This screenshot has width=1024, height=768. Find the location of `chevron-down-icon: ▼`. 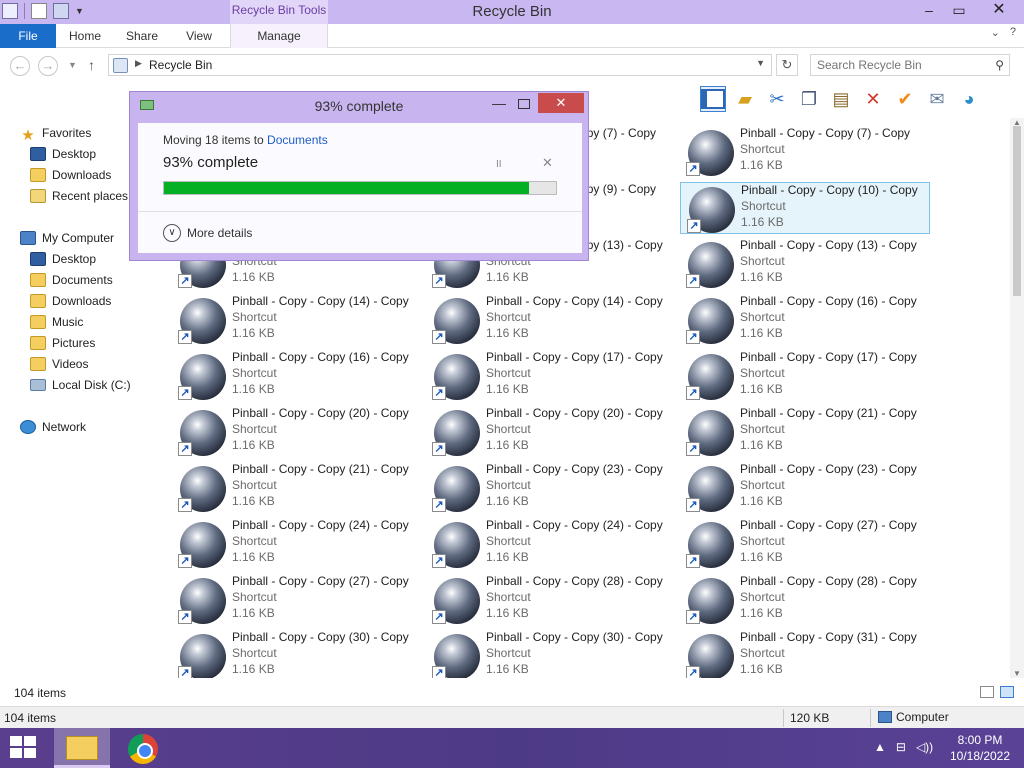

chevron-down-icon: ▼ is located at coordinates (760, 63).